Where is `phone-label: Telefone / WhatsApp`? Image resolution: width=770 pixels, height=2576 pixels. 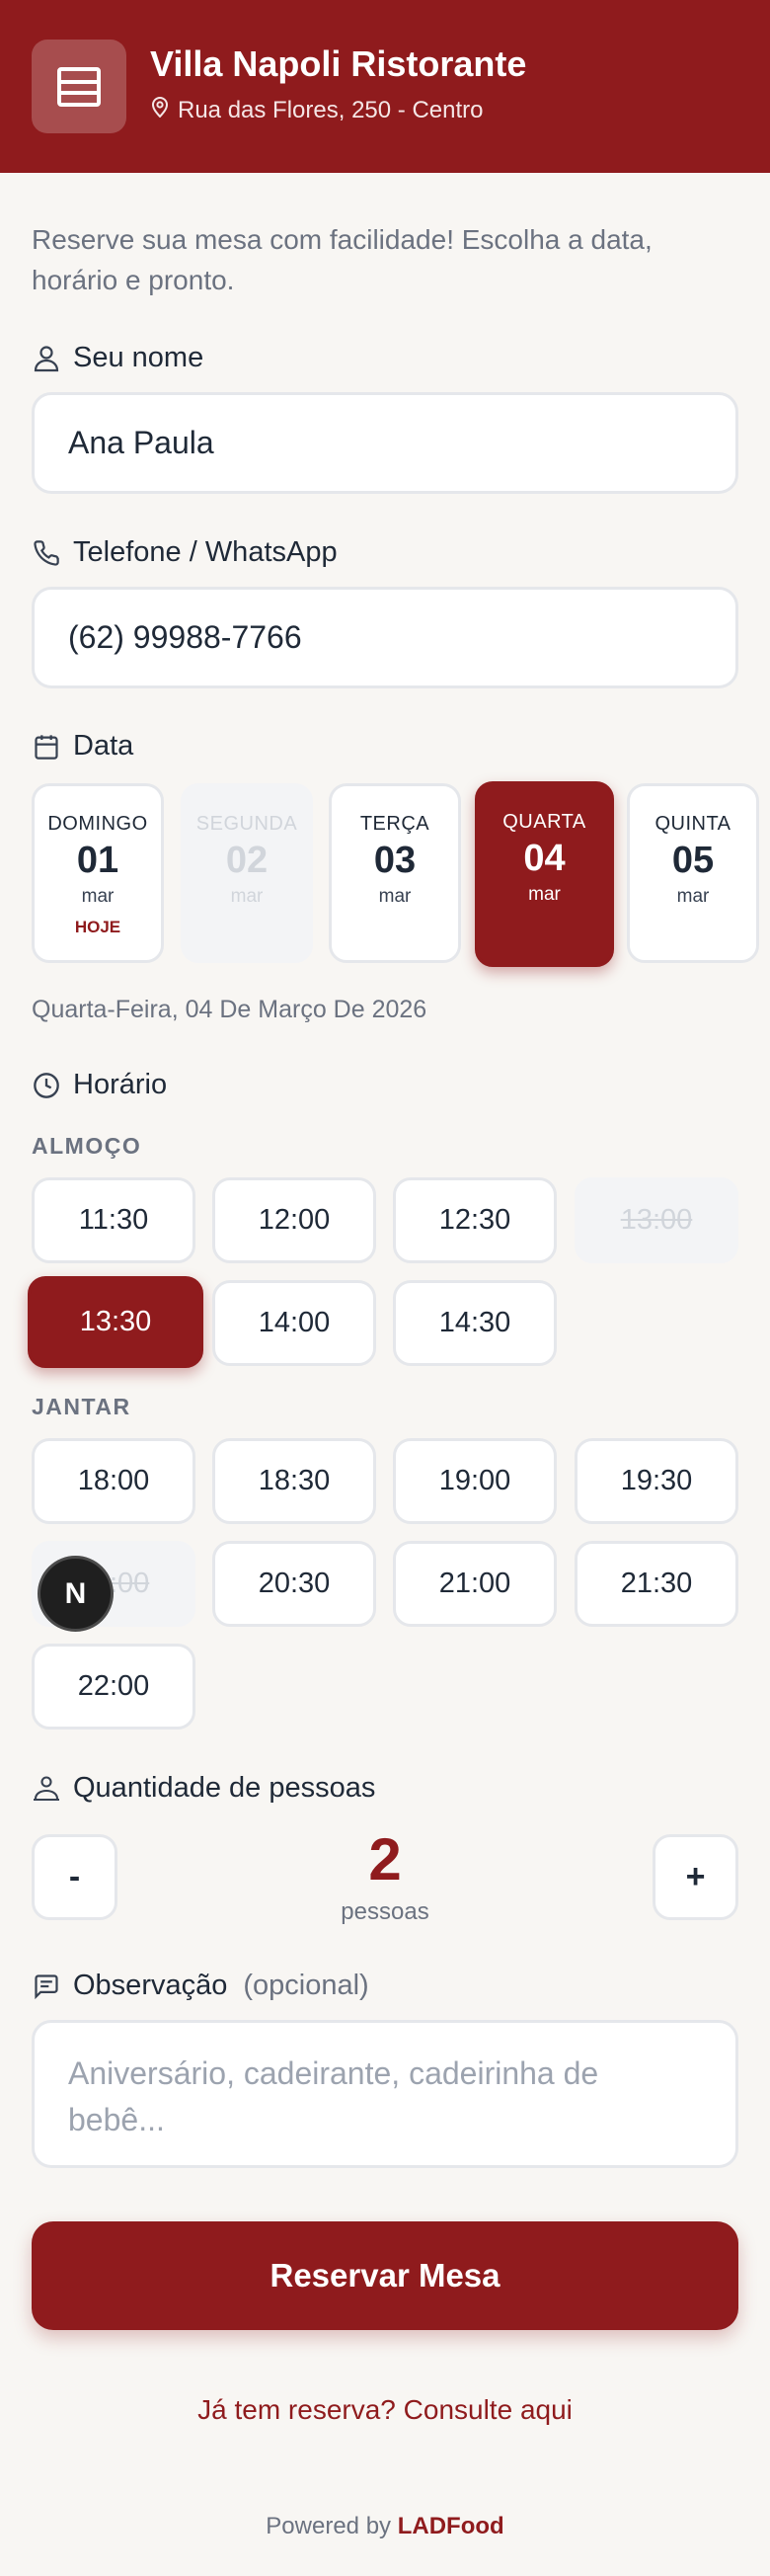
phone-label: Telefone / WhatsApp is located at coordinates (185, 552).